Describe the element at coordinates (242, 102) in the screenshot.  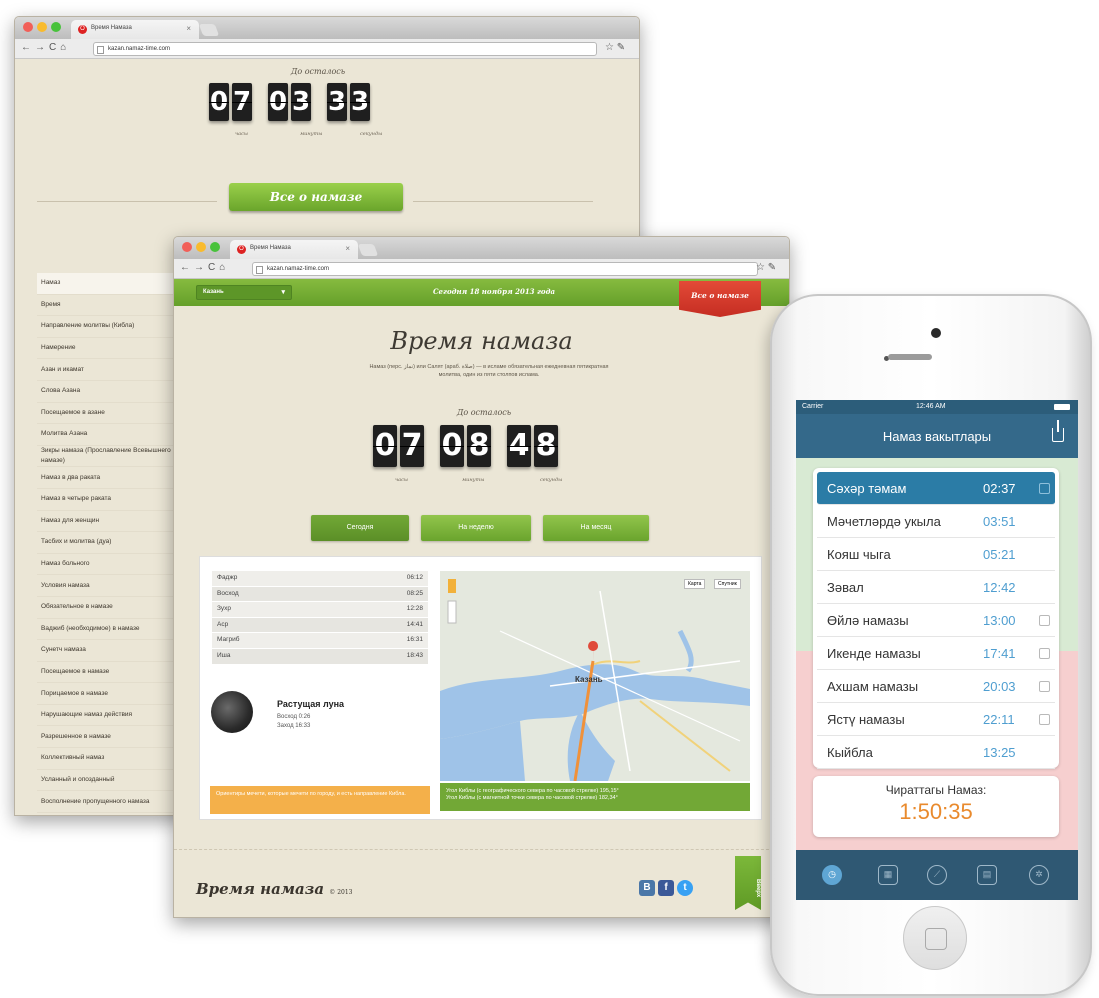
I see `countdown-digit: 7` at that location.